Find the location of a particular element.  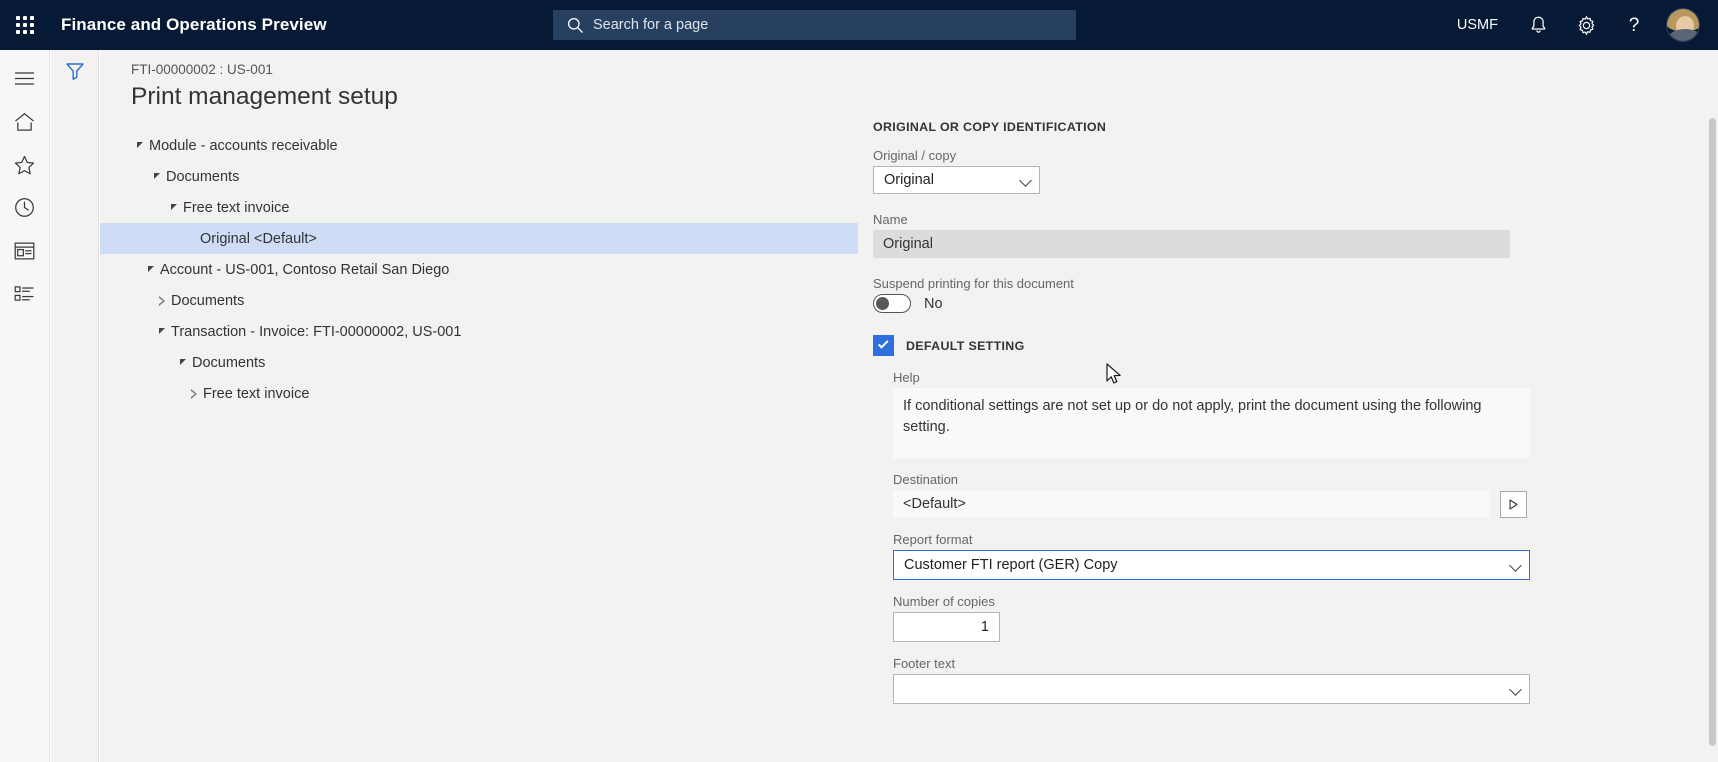

sidebar-item-modules is located at coordinates (25, 293).